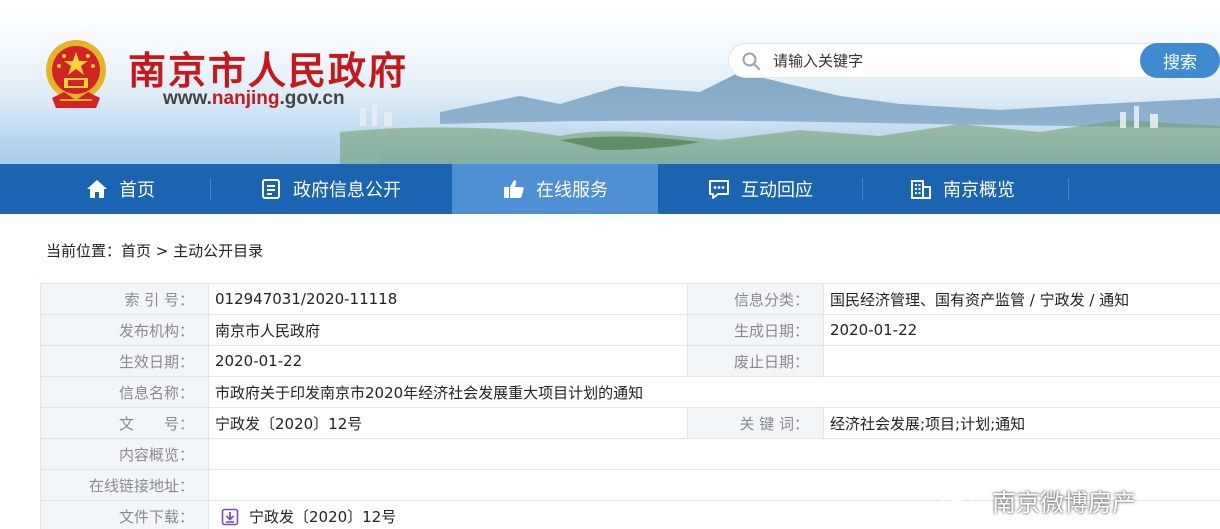 This screenshot has height=529, width=1220. Describe the element at coordinates (124, 392) in the screenshot. I see `info-name-label: 信息名称：` at that location.